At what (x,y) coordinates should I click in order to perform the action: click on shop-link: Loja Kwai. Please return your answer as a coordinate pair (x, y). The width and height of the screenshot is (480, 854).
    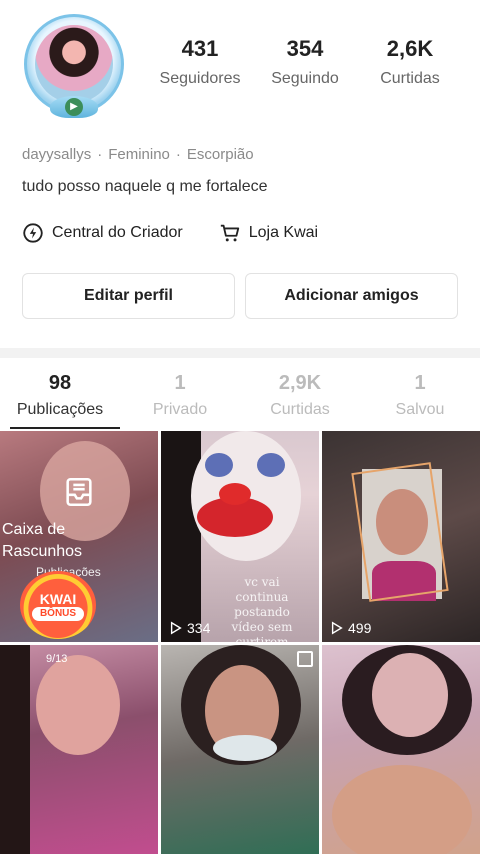
    Looking at the image, I should click on (268, 233).